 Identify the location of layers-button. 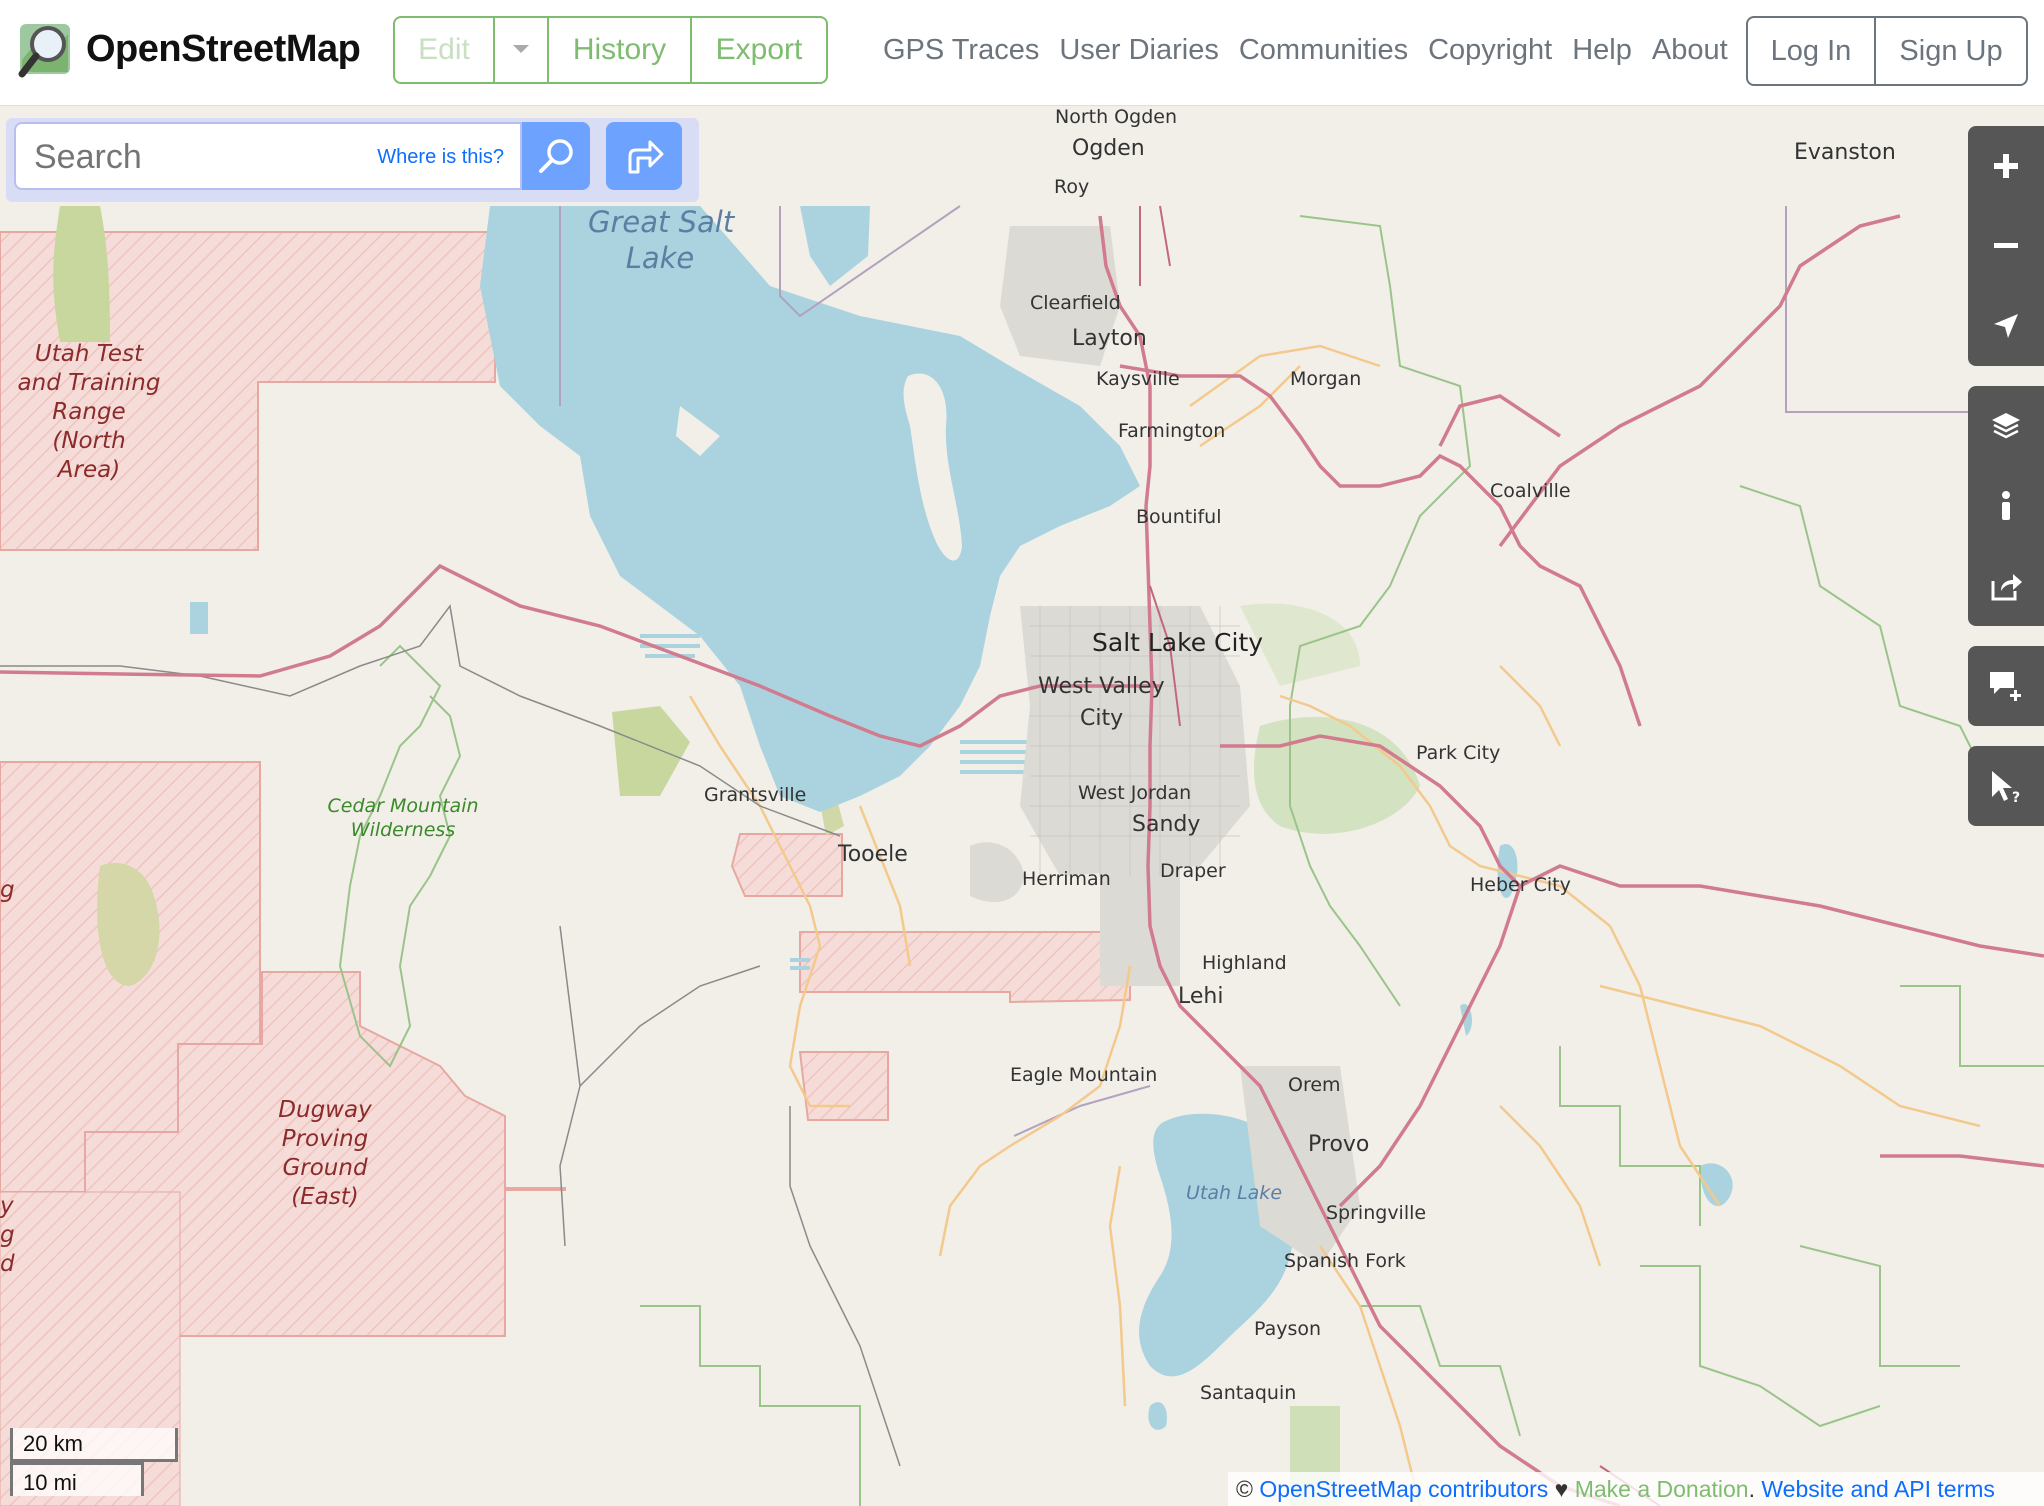
(2006, 426).